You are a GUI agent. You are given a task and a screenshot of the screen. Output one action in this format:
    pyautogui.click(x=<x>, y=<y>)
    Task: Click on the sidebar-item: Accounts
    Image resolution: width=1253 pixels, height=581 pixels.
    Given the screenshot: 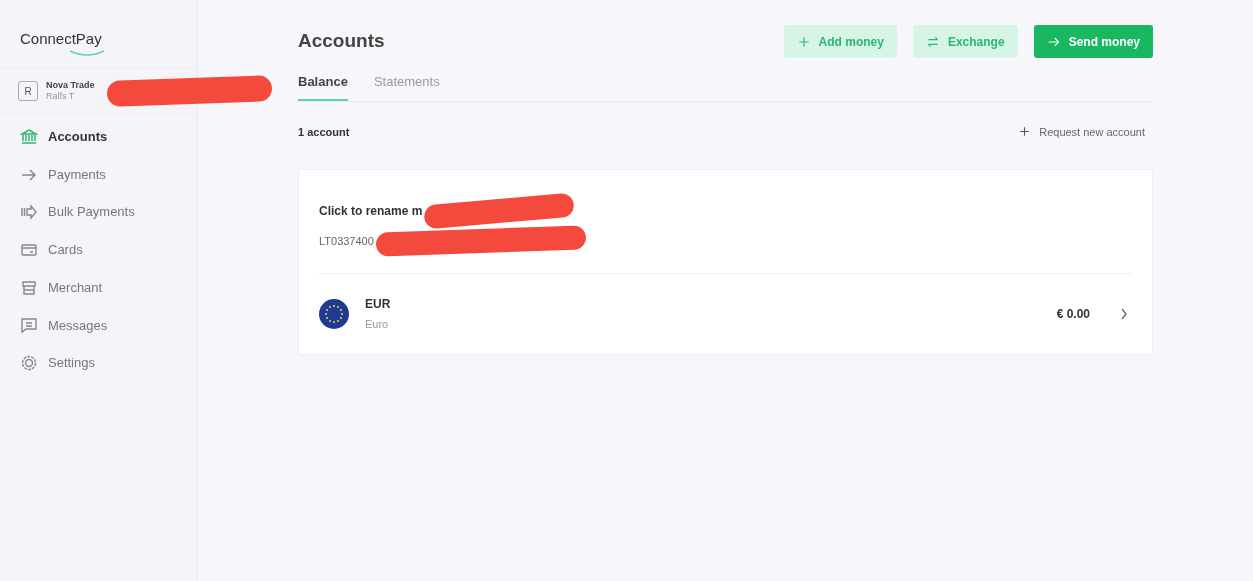 What is the action you would take?
    pyautogui.click(x=98, y=137)
    